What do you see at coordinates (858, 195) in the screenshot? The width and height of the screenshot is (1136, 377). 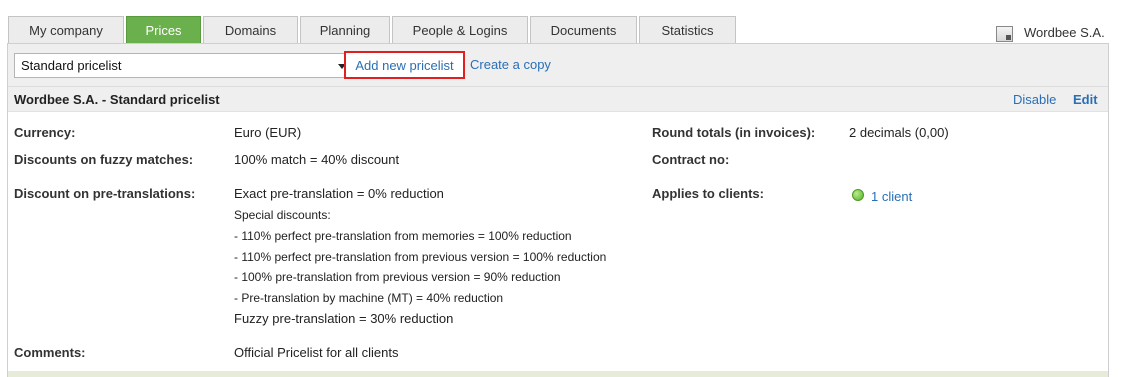 I see `status-green-icon` at bounding box center [858, 195].